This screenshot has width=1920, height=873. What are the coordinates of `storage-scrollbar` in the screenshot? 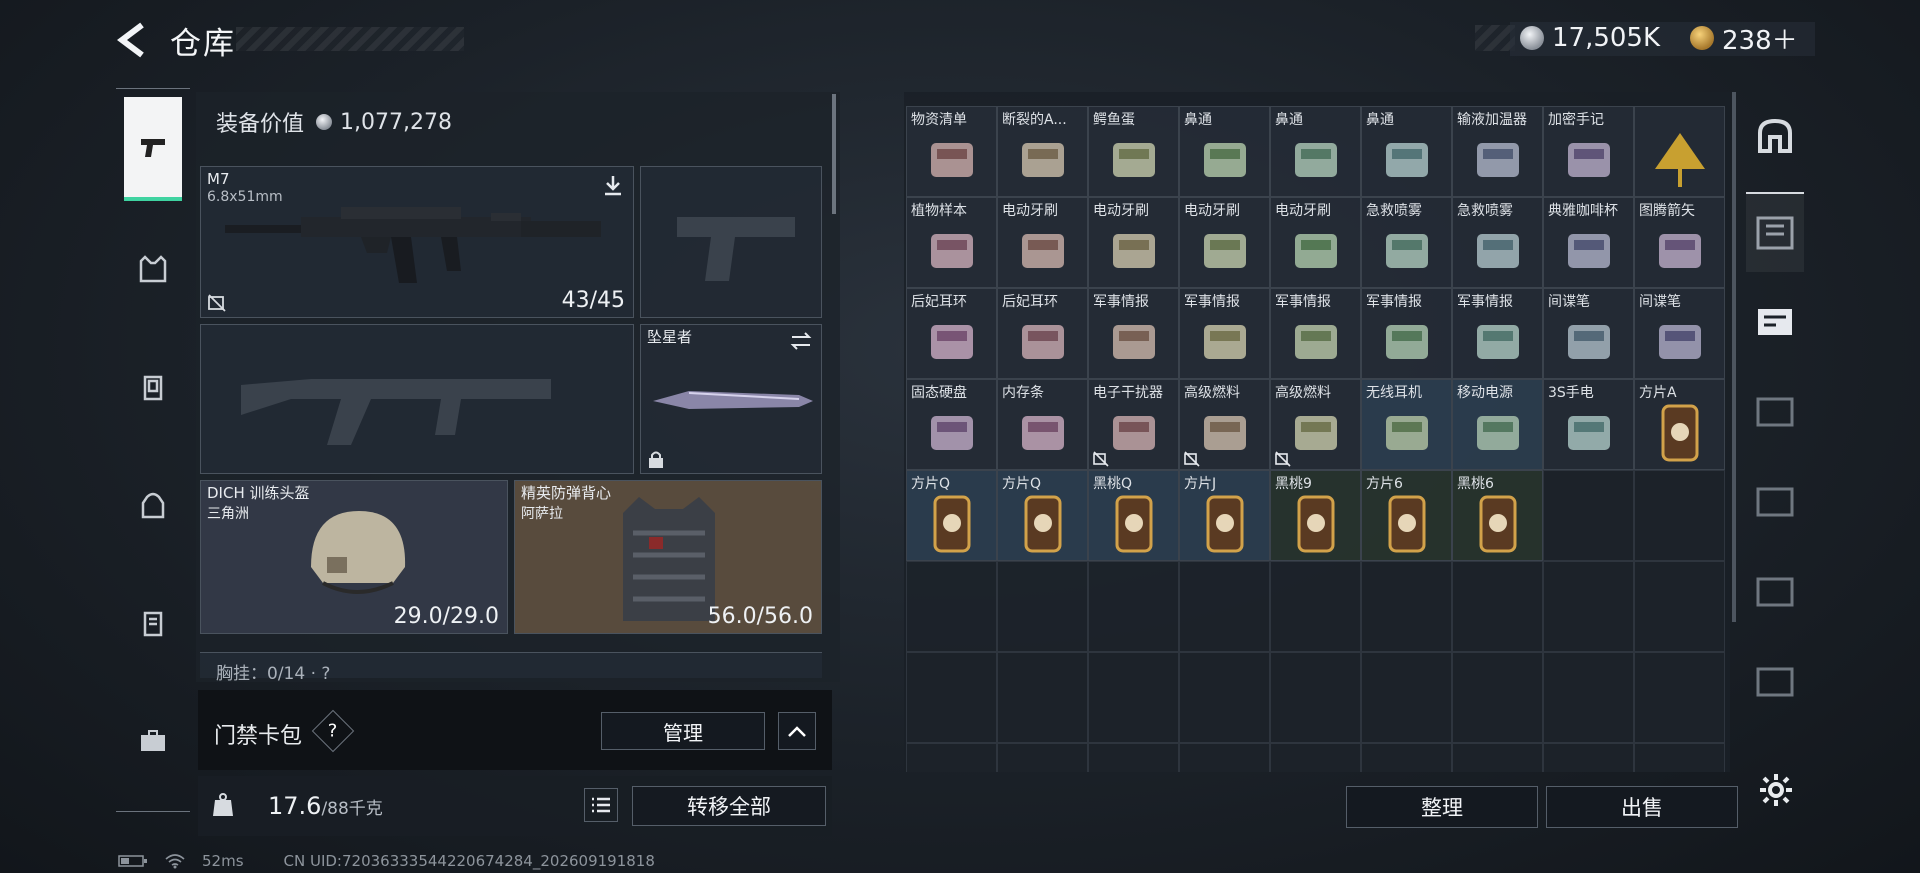 It's located at (1734, 357).